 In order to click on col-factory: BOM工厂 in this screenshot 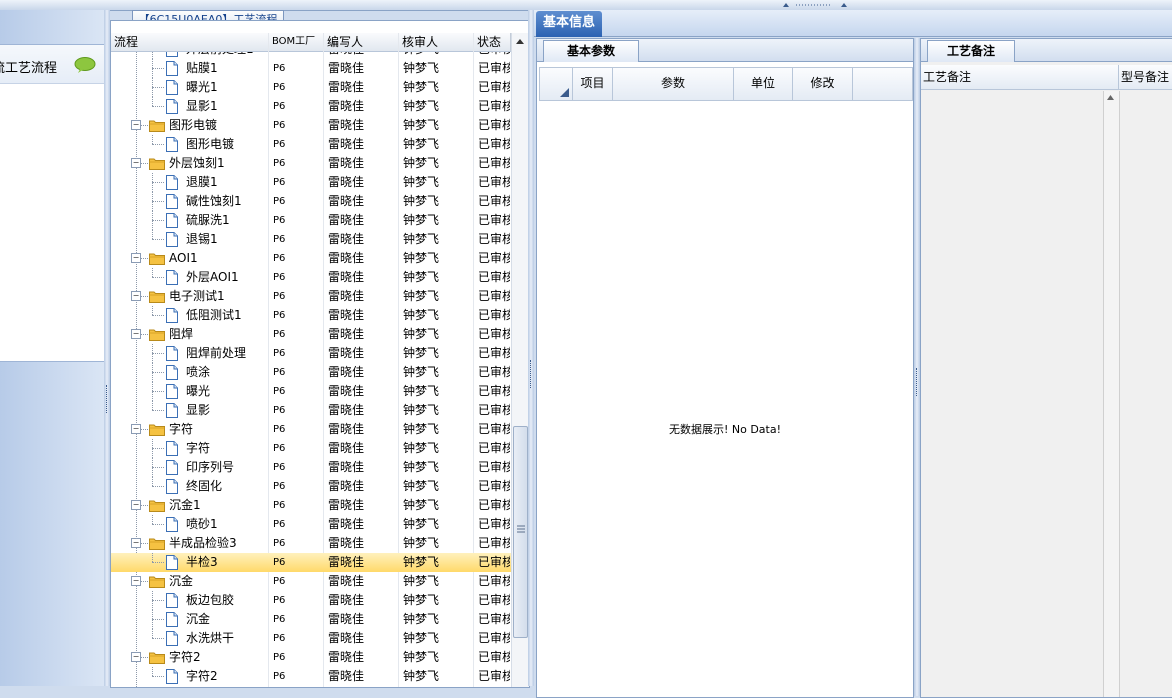, I will do `click(296, 42)`.